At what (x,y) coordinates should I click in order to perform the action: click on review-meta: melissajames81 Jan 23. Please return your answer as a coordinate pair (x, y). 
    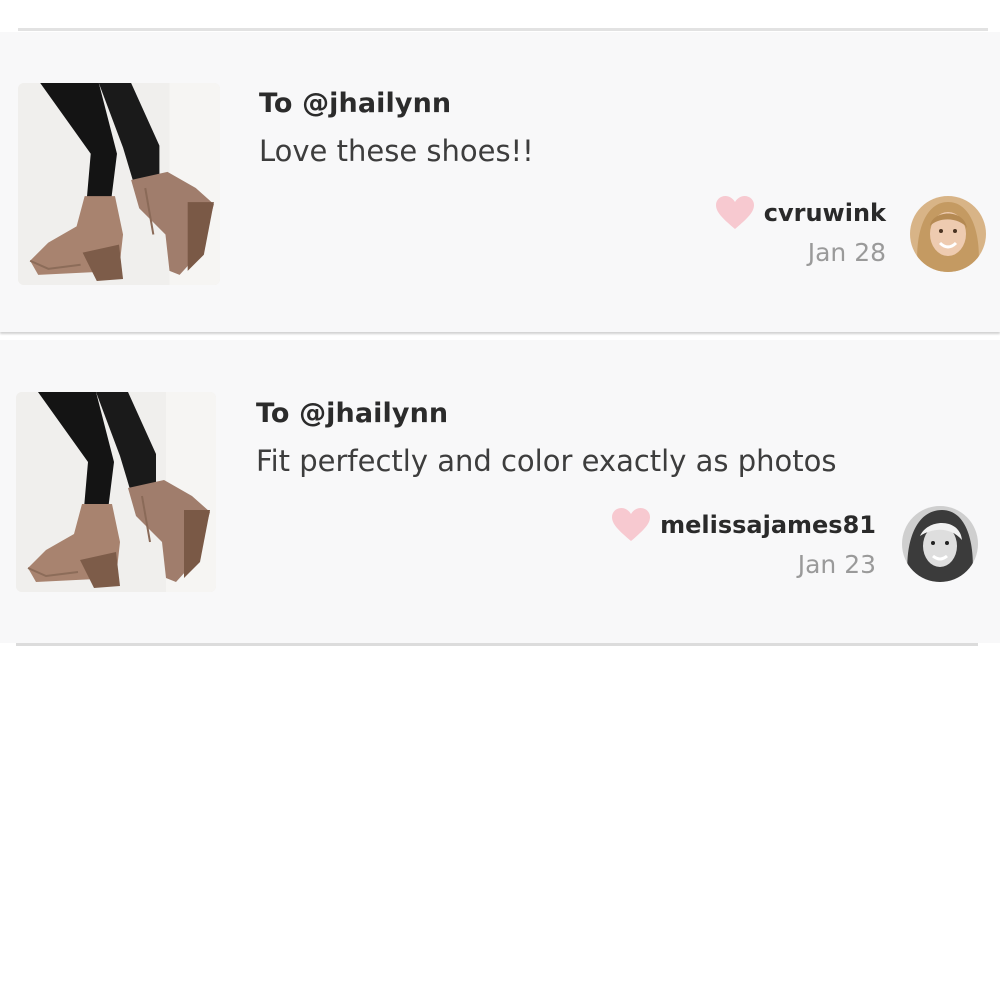
    Looking at the image, I should click on (744, 543).